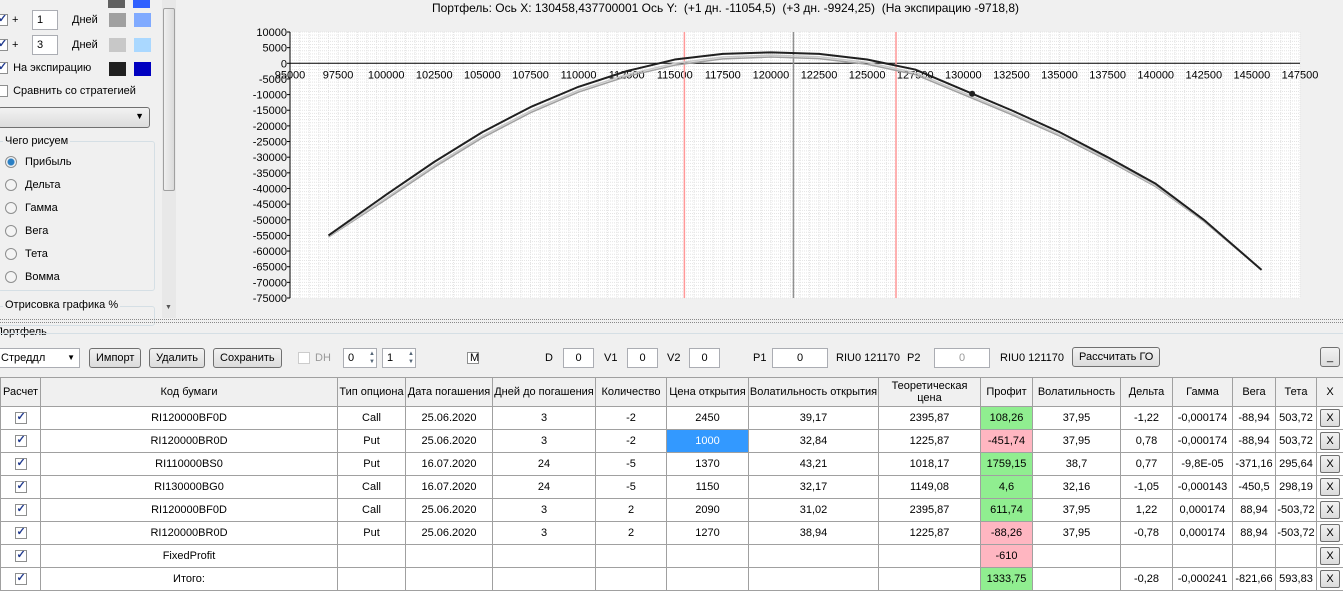 The height and width of the screenshot is (591, 1343). I want to click on compare-checkbox, so click(4, 91).